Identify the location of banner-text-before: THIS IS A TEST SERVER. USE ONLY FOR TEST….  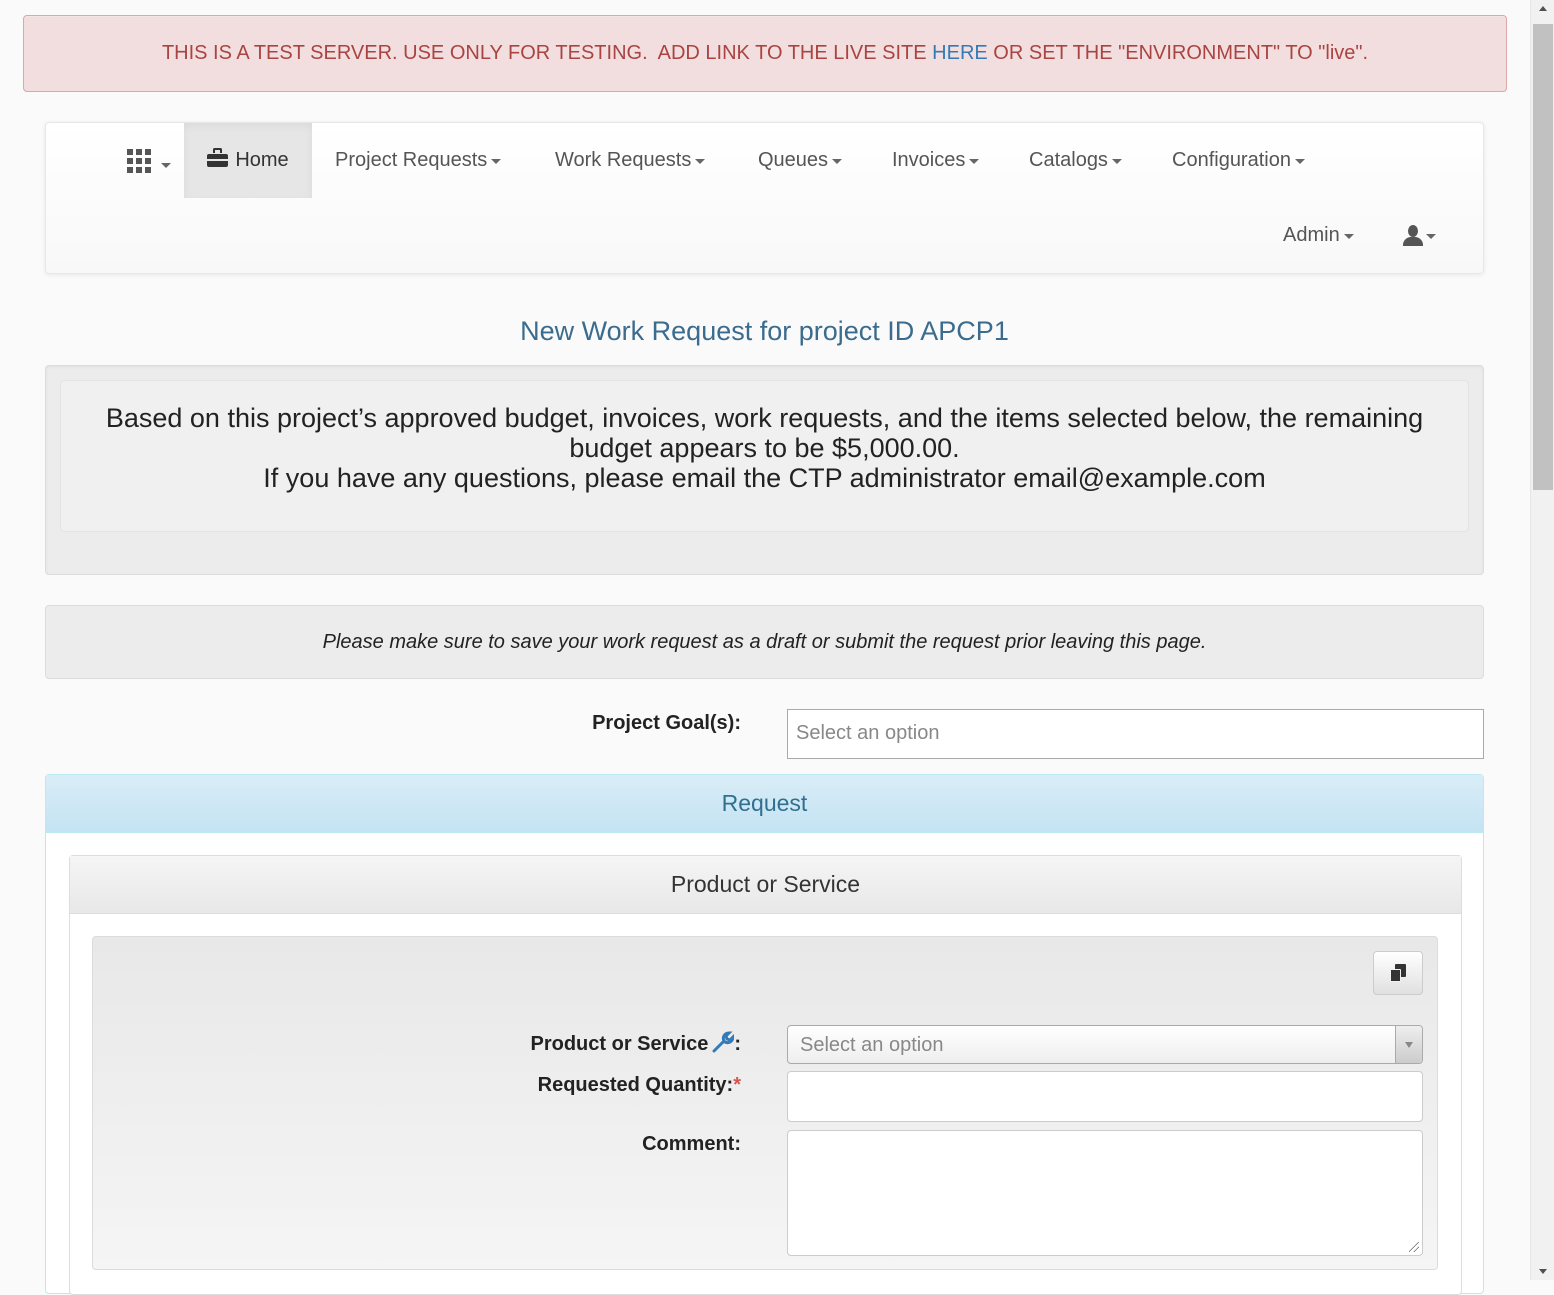
(547, 53).